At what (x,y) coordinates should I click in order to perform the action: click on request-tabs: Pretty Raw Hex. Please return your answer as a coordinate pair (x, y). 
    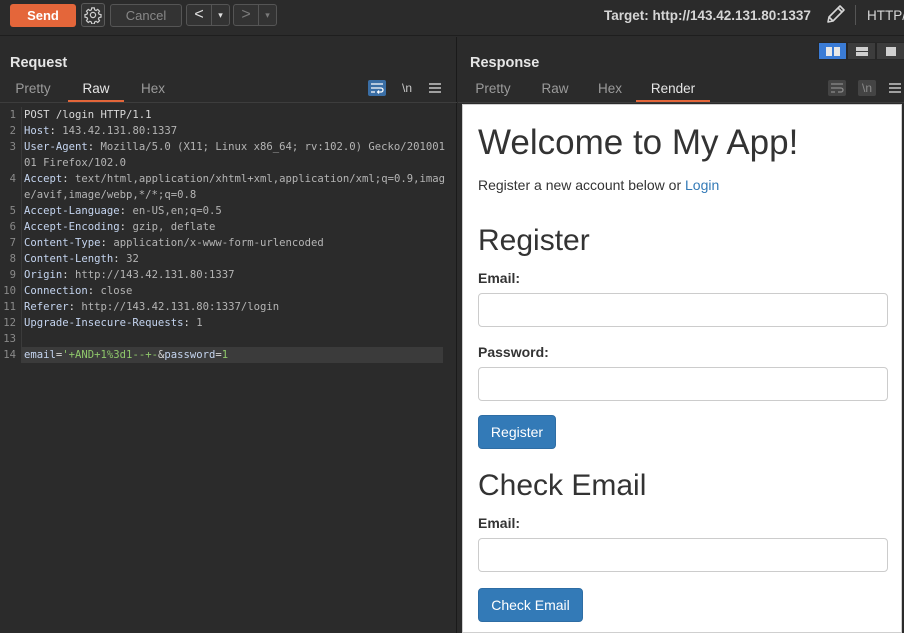
    Looking at the image, I should click on (90, 90).